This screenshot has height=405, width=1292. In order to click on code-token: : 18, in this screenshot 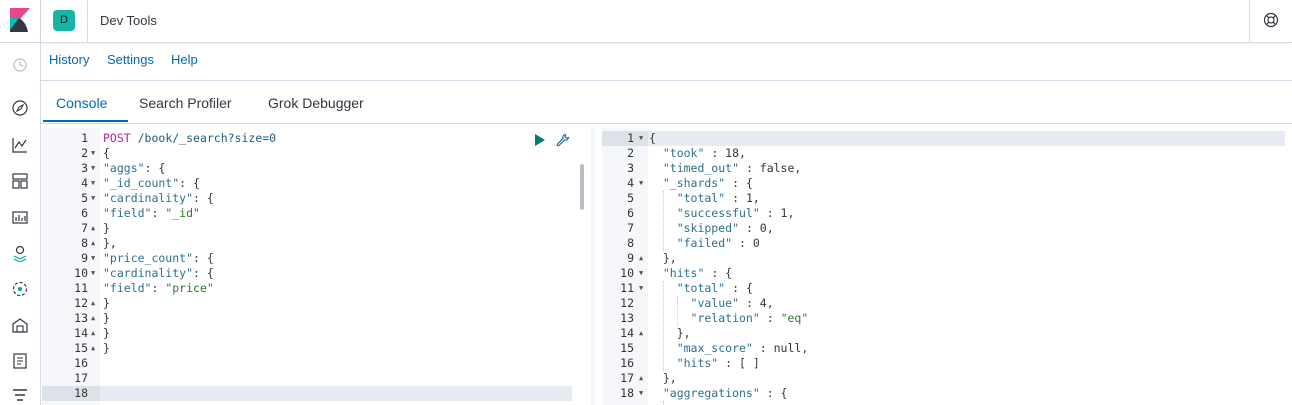, I will do `click(725, 153)`.